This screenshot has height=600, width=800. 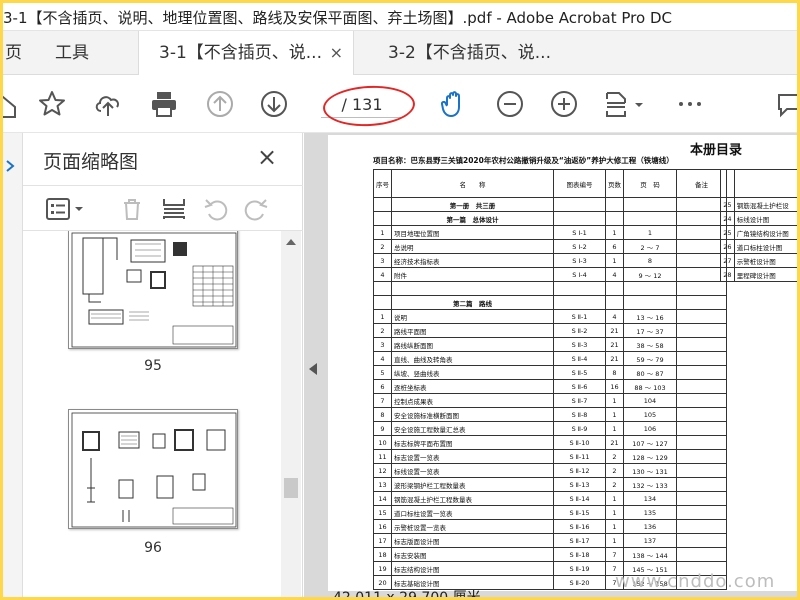 I want to click on cell-no: 24, so click(x=727, y=218).